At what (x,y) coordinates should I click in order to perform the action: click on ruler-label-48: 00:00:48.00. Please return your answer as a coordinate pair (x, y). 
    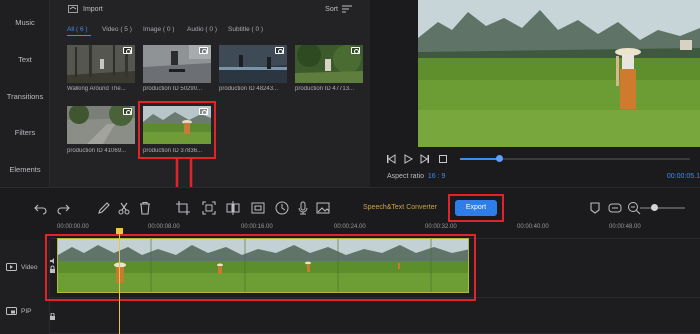
    Looking at the image, I should click on (625, 227).